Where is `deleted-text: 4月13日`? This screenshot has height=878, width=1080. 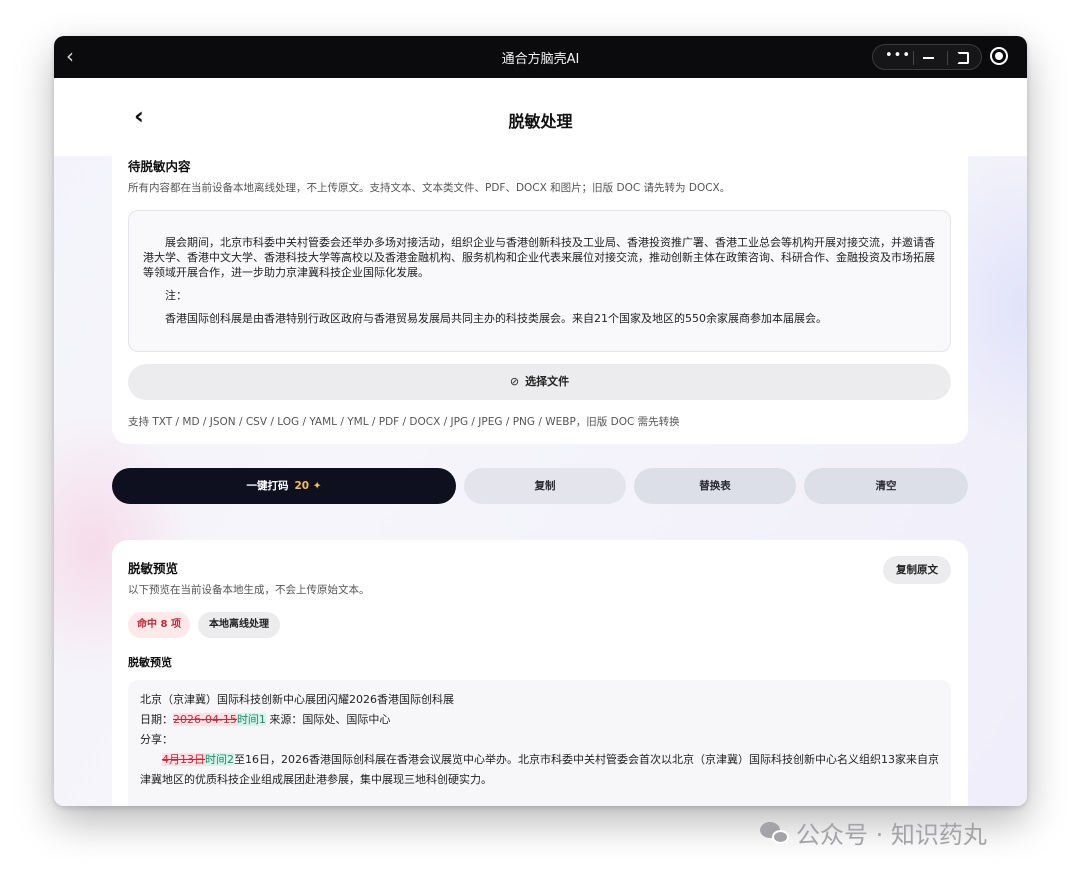
deleted-text: 4月13日 is located at coordinates (183, 759).